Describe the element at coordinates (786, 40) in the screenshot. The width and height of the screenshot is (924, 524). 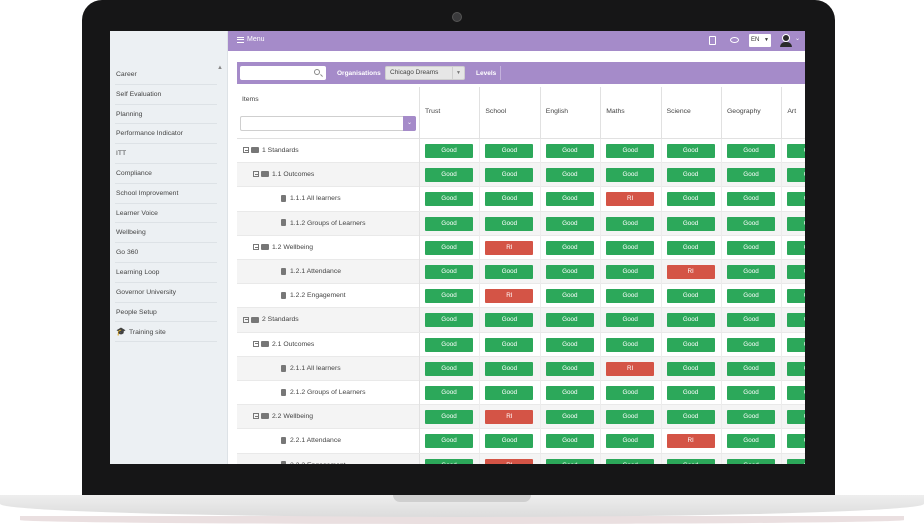
I see `avatar` at that location.